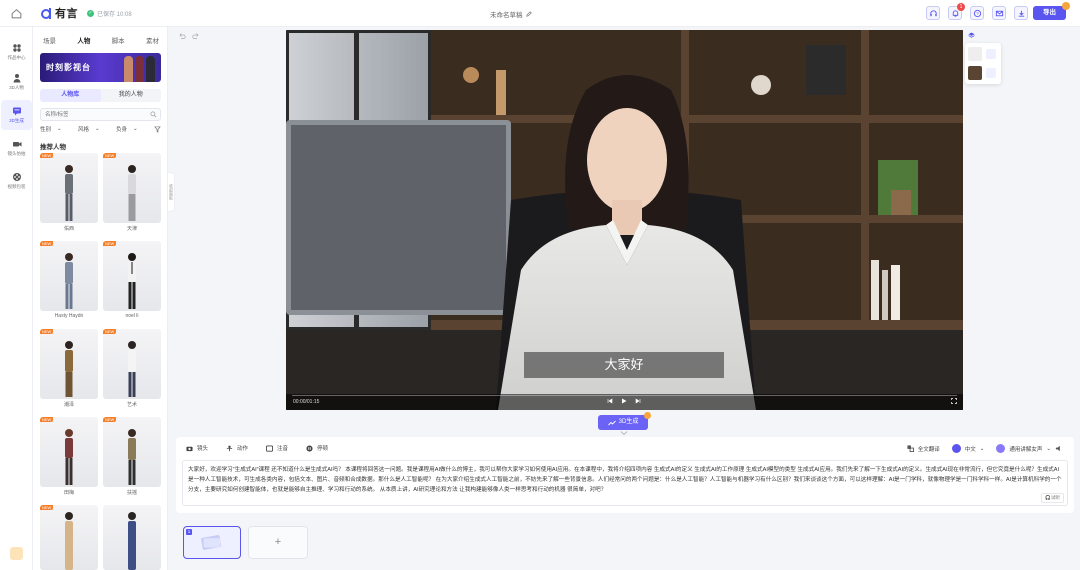 The width and height of the screenshot is (1080, 570). I want to click on language-select: 中文 ⌄, so click(967, 448).